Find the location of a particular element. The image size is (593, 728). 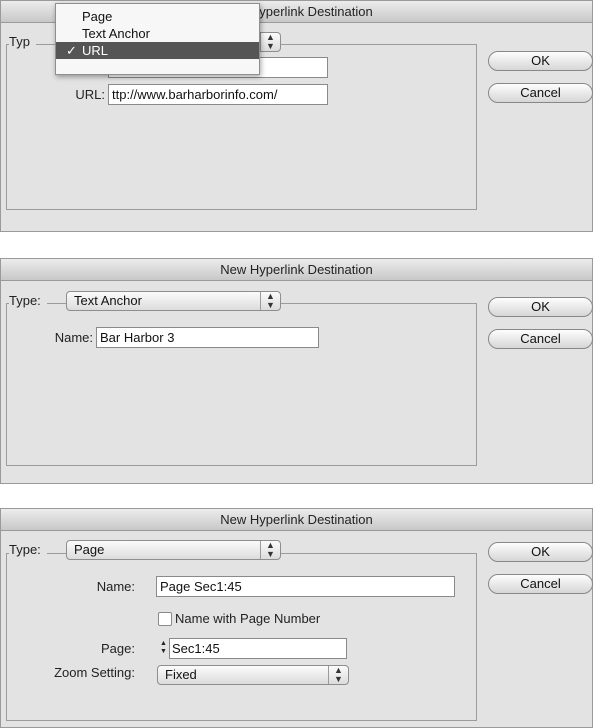

checkbox-label: Name with Page Number is located at coordinates (247, 618).